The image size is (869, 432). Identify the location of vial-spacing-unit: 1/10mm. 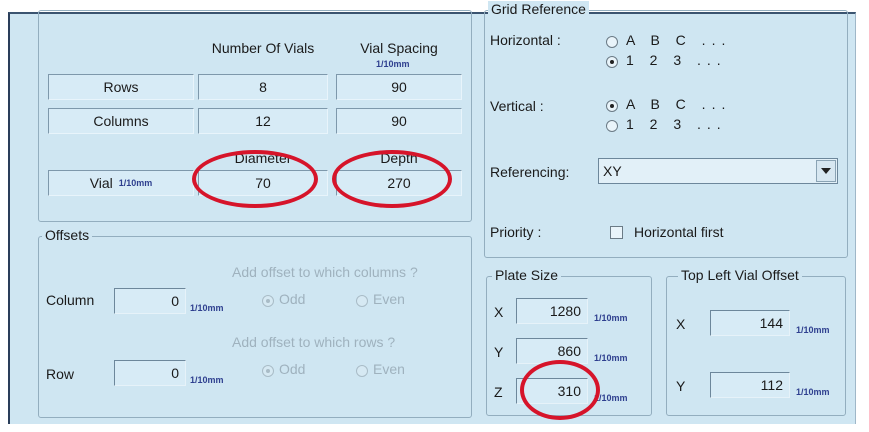
(393, 64).